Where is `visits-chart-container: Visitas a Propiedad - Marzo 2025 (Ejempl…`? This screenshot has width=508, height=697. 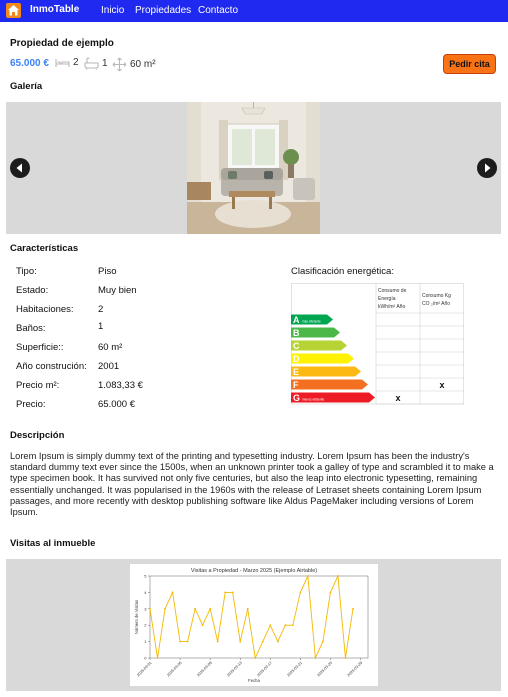
visits-chart-container: Visitas a Propiedad - Marzo 2025 (Ejempl… is located at coordinates (254, 625).